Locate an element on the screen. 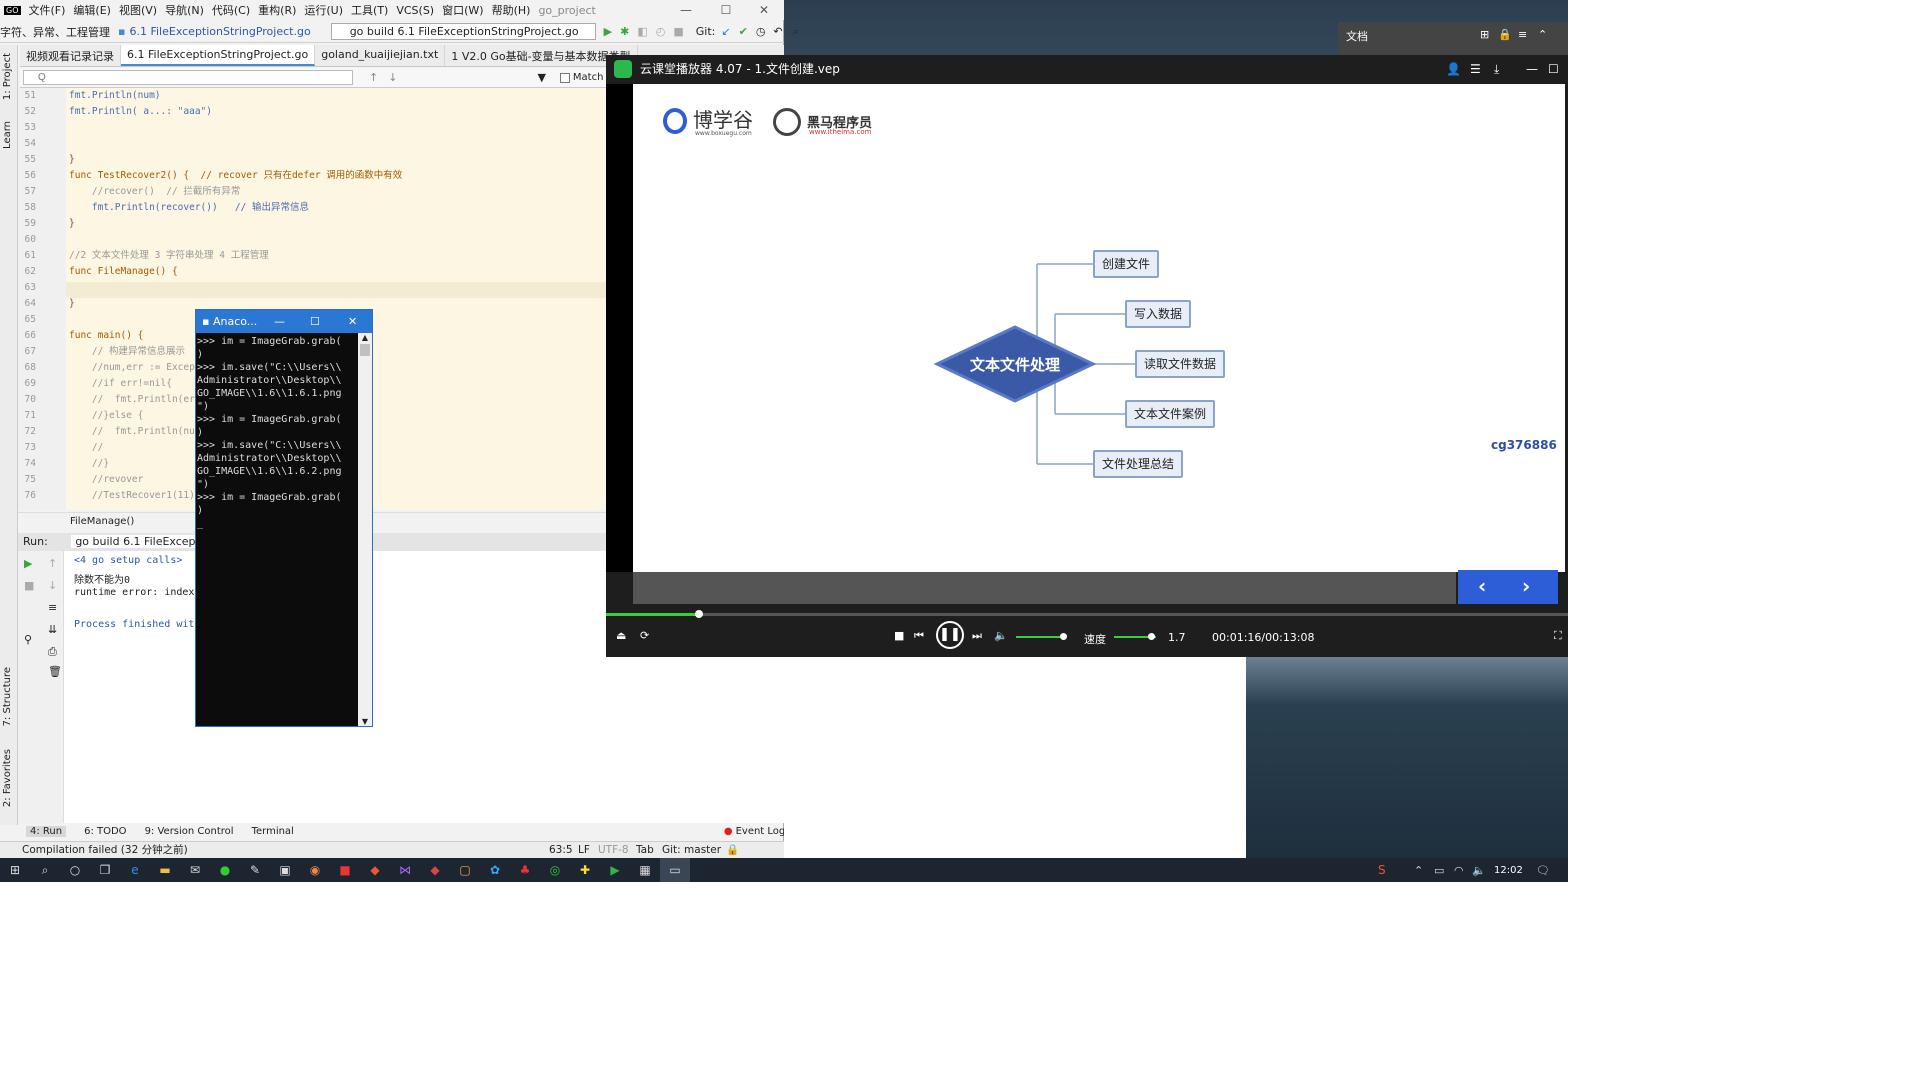  chrome-icon: ◉ is located at coordinates (315, 870).